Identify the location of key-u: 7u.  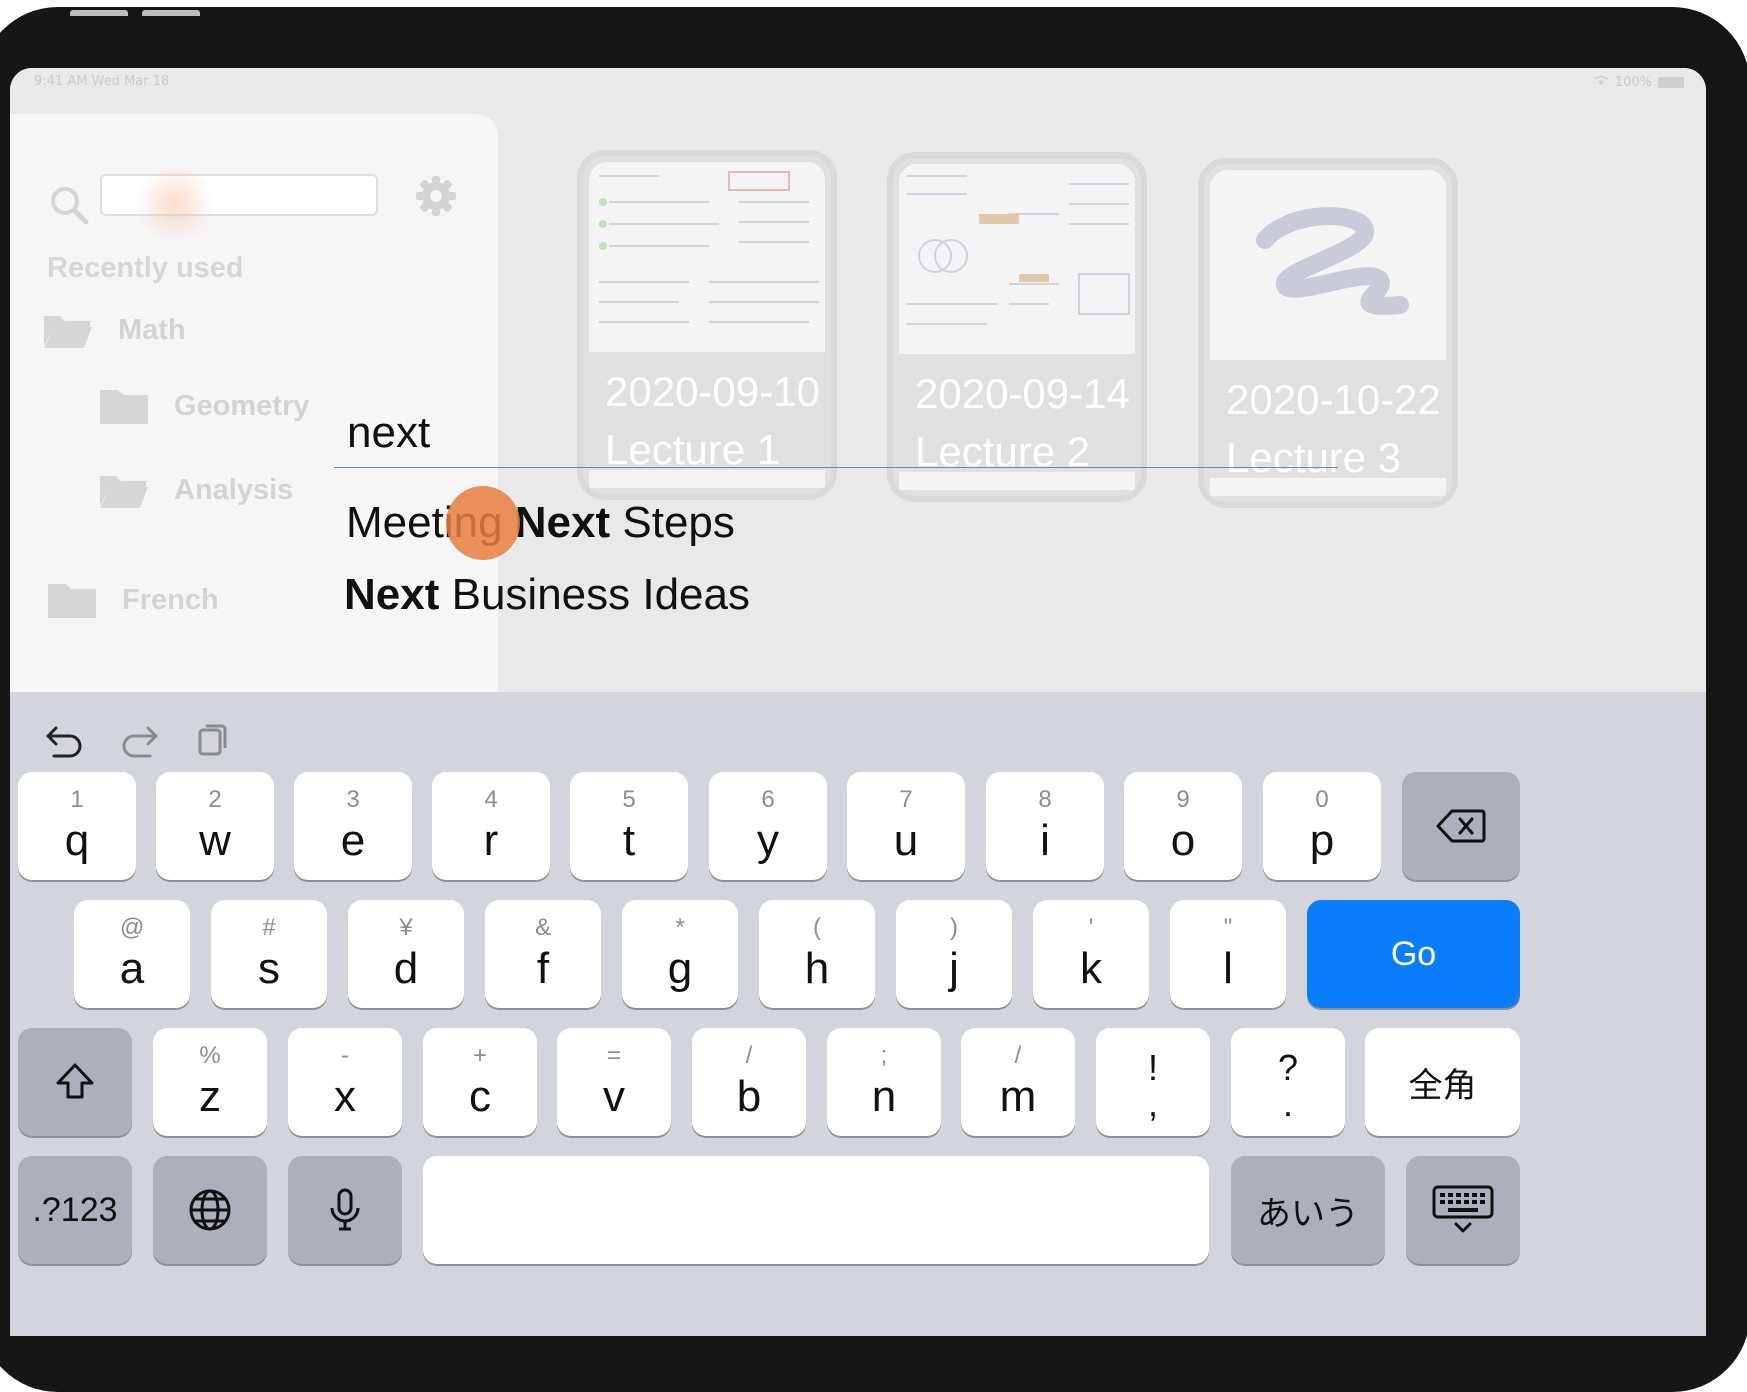
(906, 826).